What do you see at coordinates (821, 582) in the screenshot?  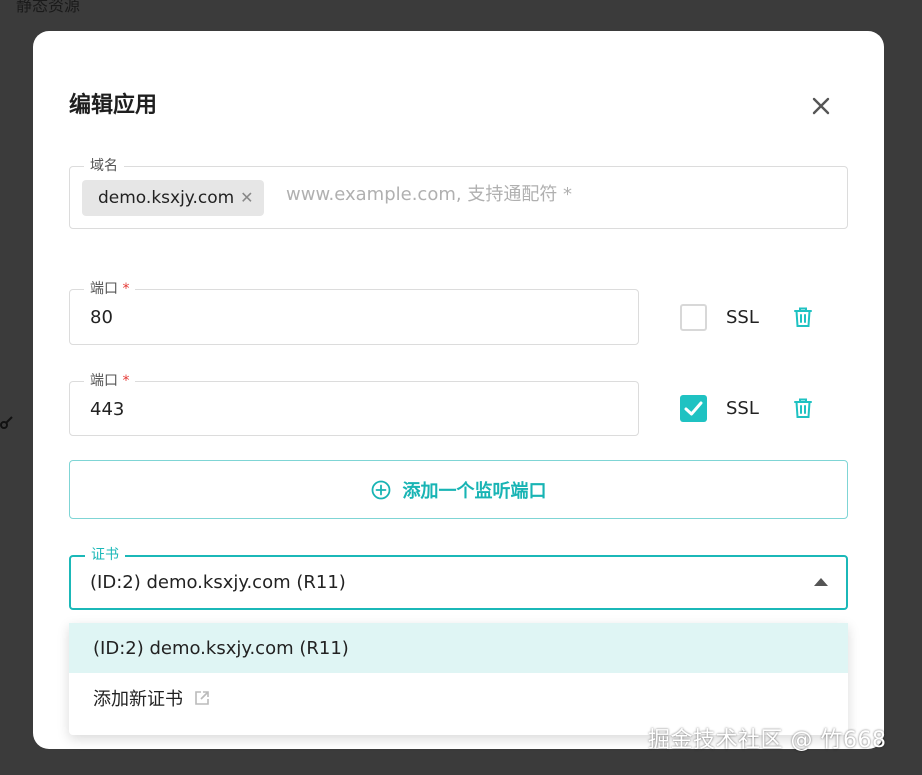 I see `caret-up-icon` at bounding box center [821, 582].